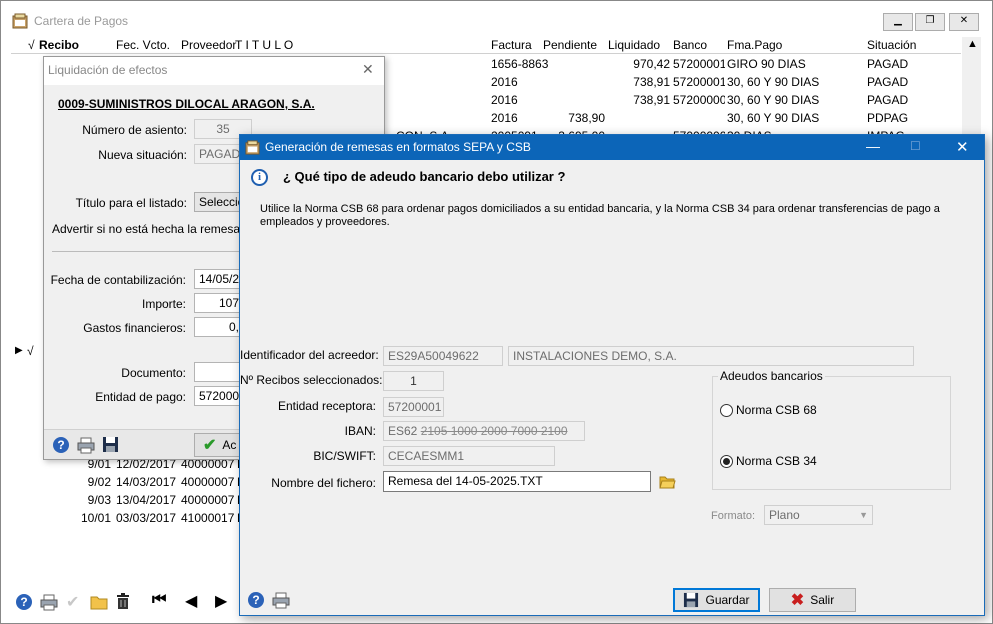  Describe the element at coordinates (667, 482) in the screenshot. I see `folder-open-icon` at that location.